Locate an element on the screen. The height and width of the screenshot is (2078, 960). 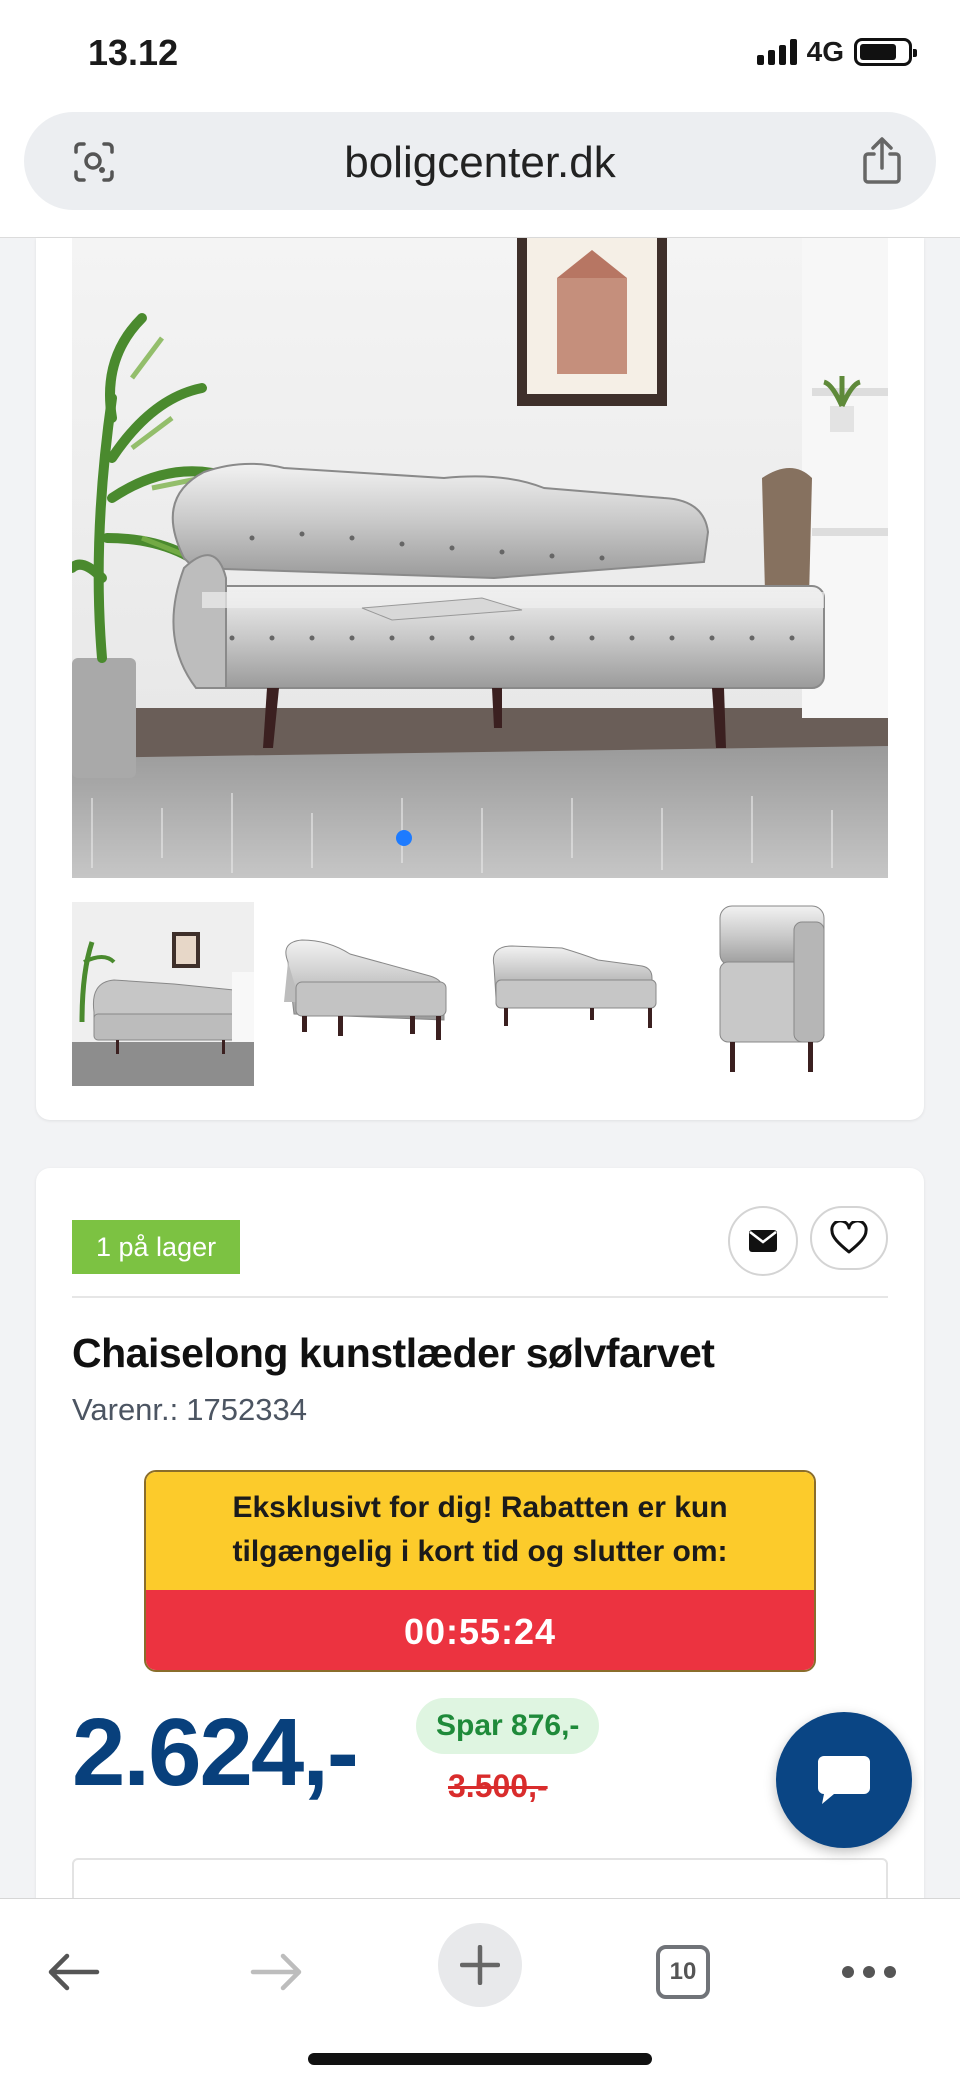
chat-button is located at coordinates (844, 1780).